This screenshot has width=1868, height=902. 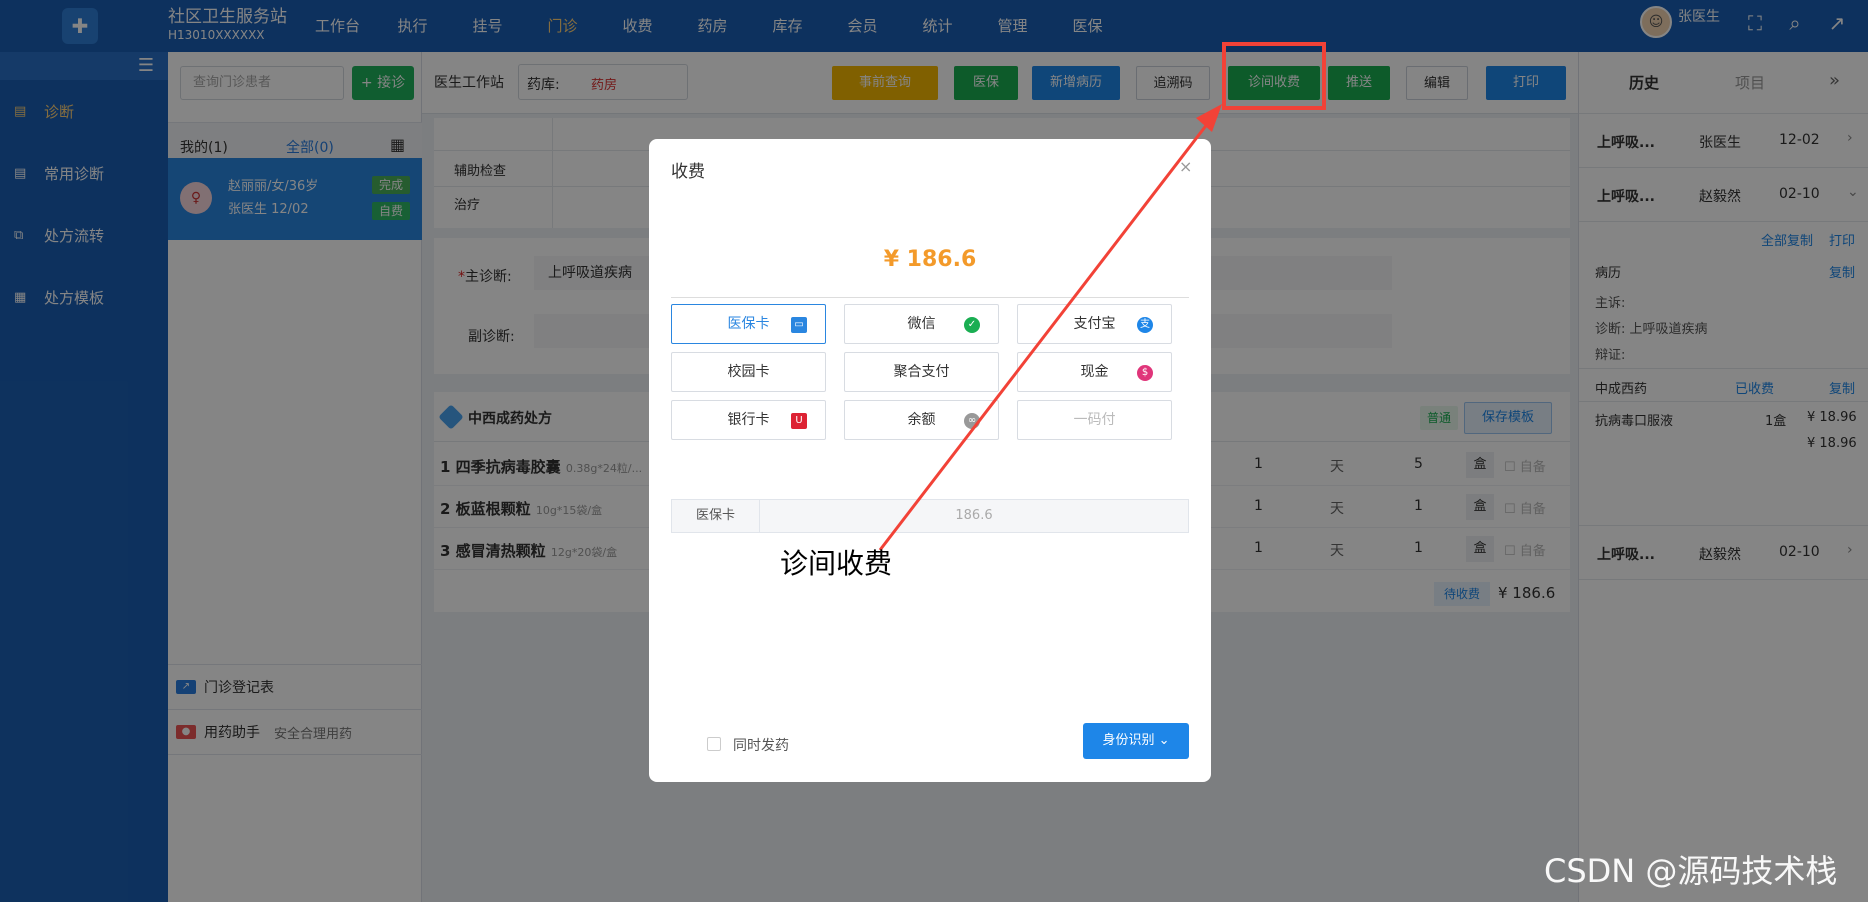 I want to click on watermark: CSDN @源码技术栈, so click(x=1691, y=871).